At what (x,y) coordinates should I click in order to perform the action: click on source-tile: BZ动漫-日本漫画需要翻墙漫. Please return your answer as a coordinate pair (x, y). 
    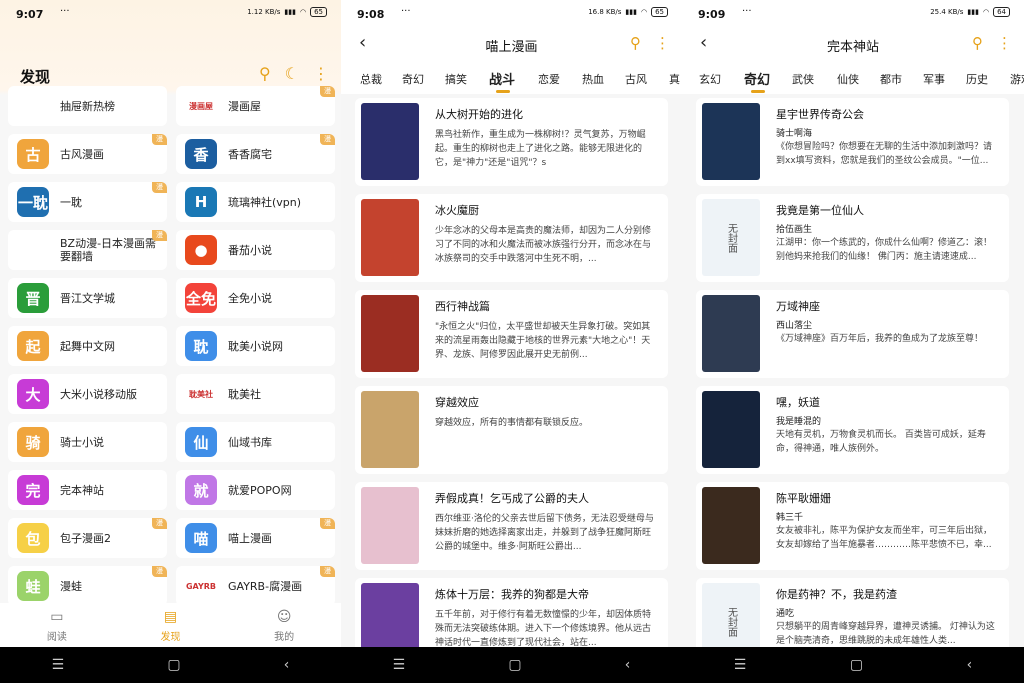
    Looking at the image, I should click on (87, 250).